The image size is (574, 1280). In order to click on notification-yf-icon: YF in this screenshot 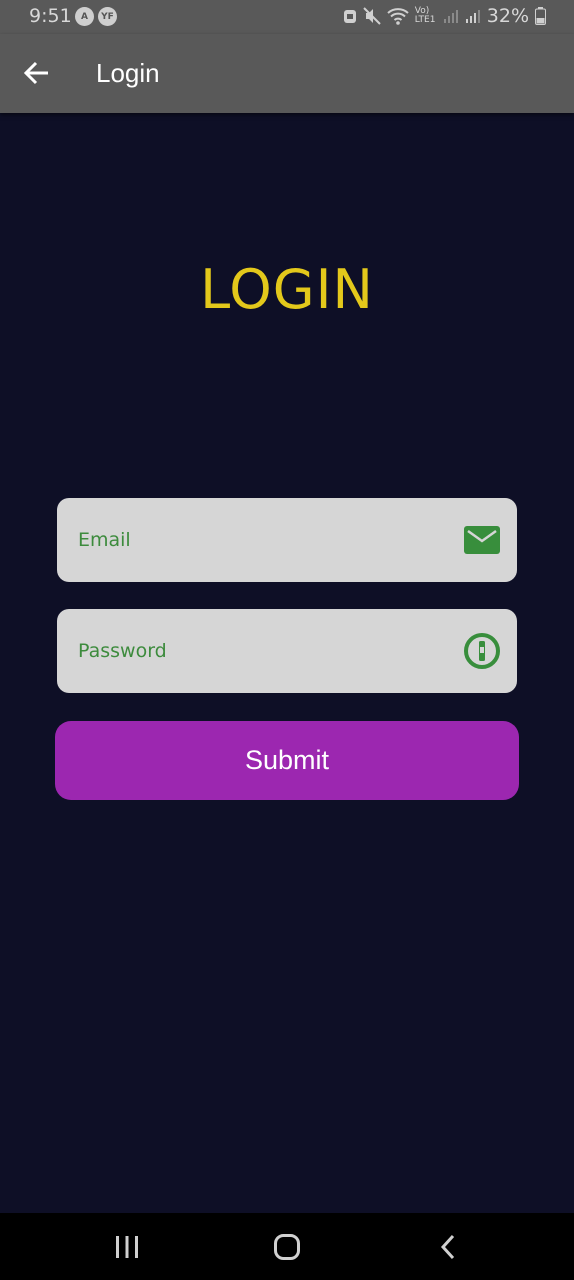, I will do `click(107, 16)`.